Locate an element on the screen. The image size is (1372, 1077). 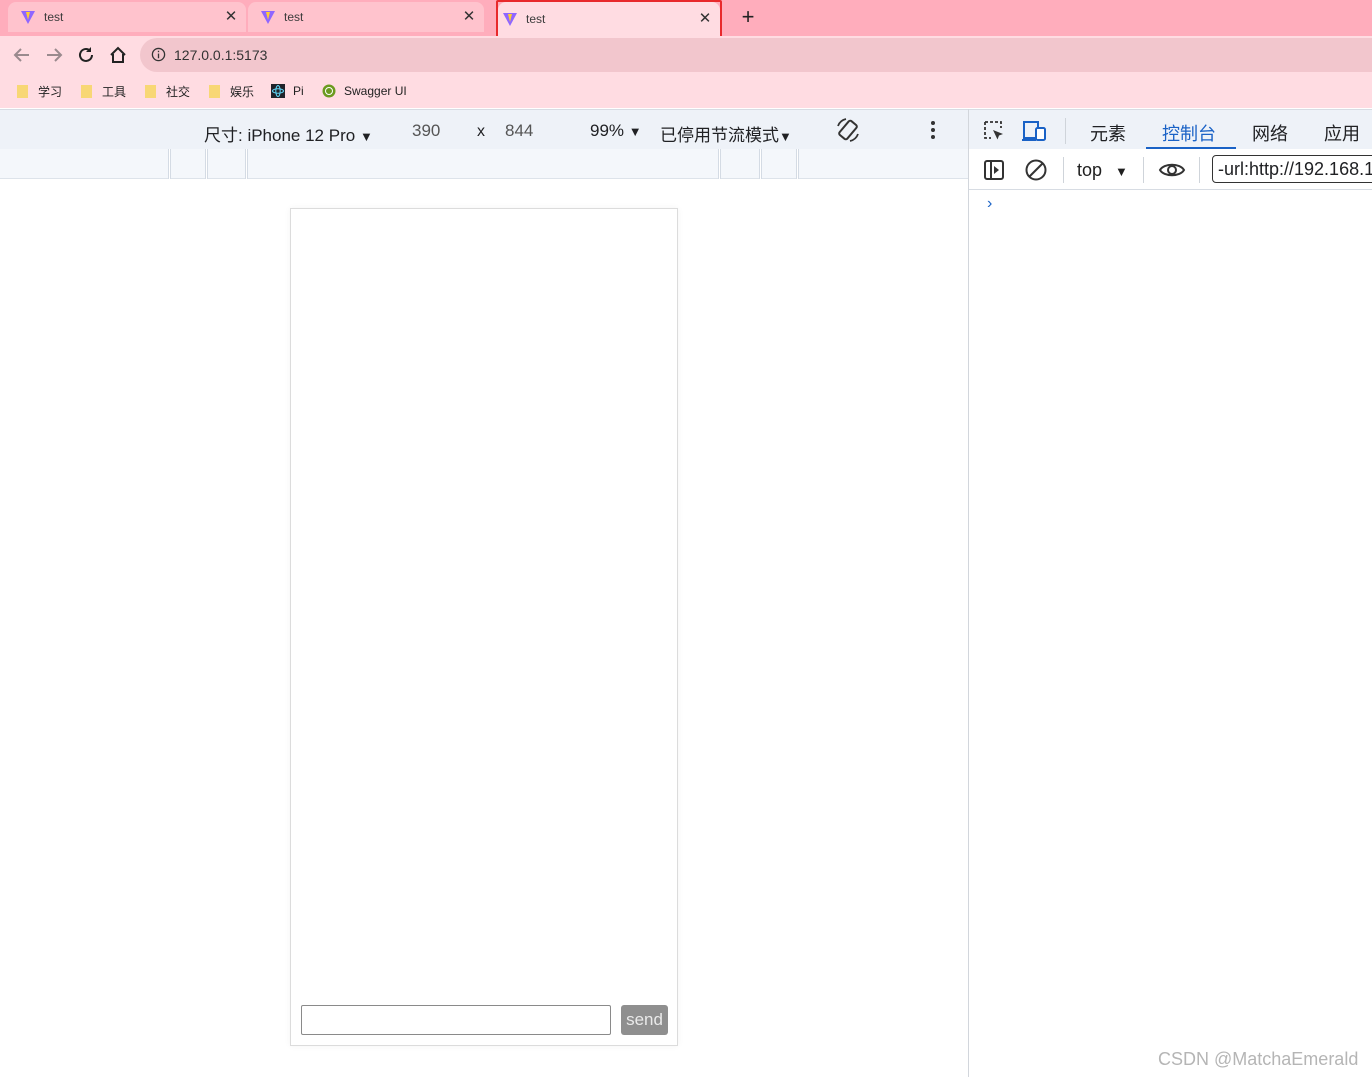
device-select: 尺寸: iPhone 12 Pro ▼ is located at coordinates (288, 133).